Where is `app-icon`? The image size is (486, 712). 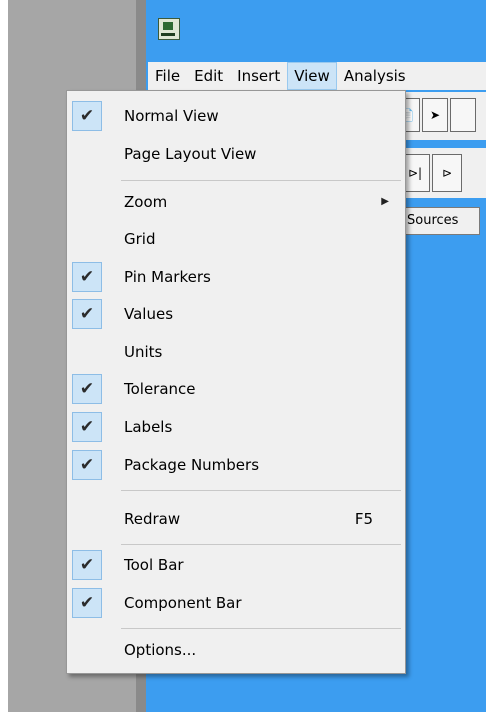 app-icon is located at coordinates (169, 29).